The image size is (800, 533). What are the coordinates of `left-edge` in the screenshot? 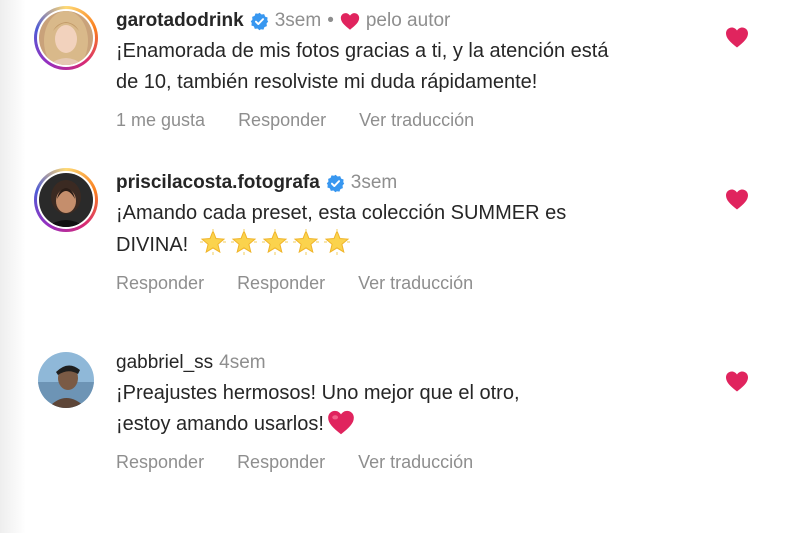 It's located at (13, 266).